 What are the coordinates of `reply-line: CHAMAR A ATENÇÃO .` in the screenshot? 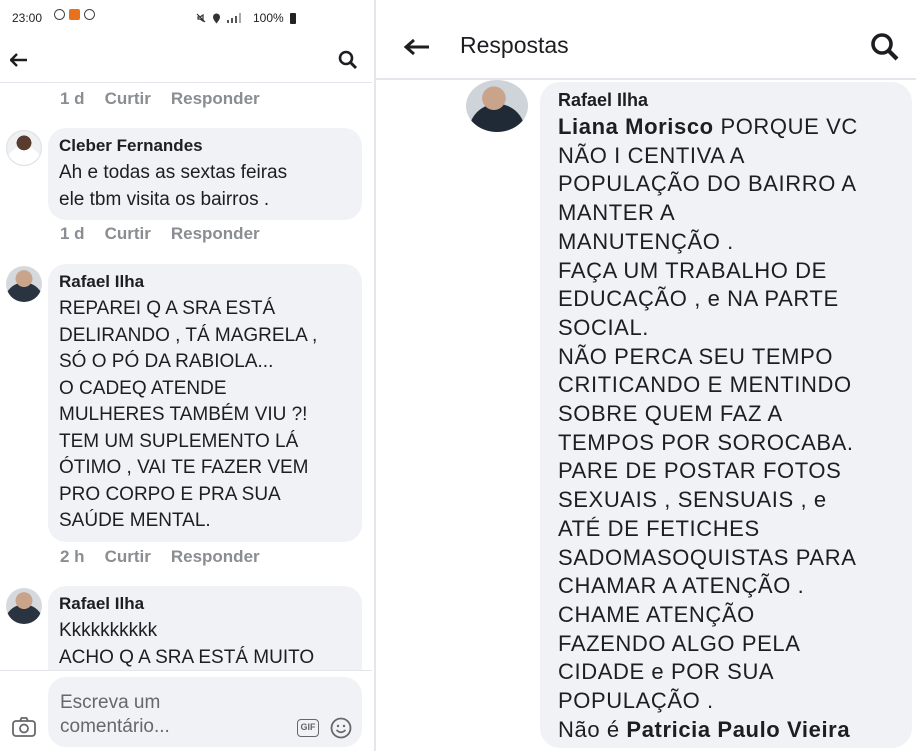 It's located at (681, 586).